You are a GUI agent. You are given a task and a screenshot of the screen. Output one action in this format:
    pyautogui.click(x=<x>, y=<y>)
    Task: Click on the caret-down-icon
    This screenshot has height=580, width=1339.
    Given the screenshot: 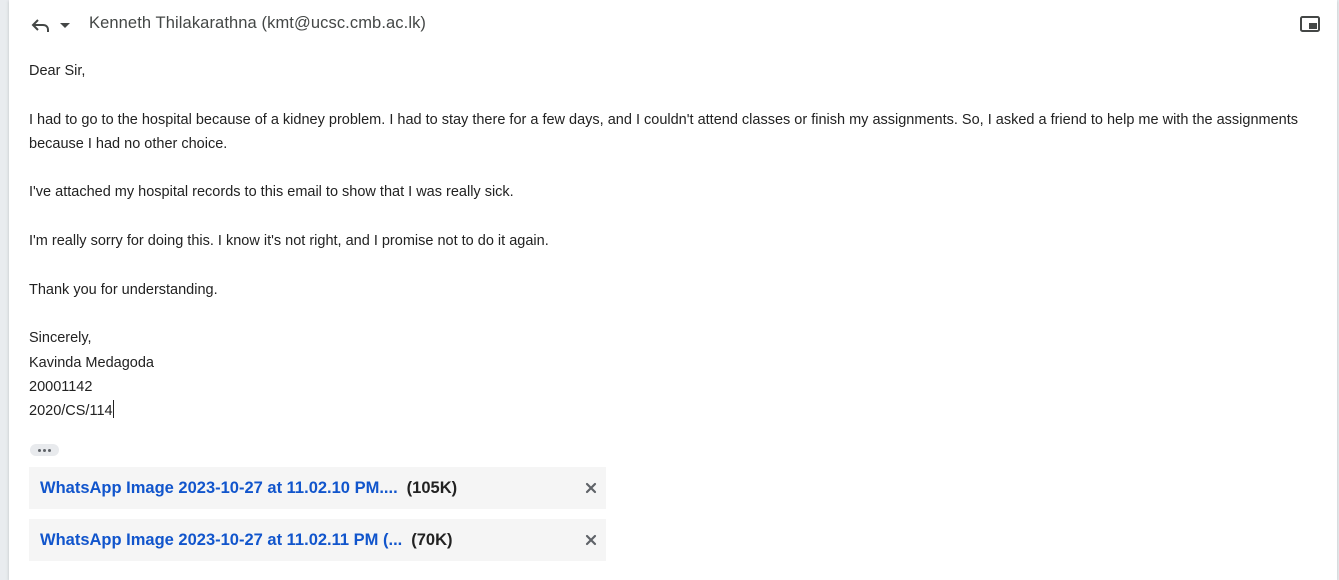 What is the action you would take?
    pyautogui.click(x=65, y=25)
    